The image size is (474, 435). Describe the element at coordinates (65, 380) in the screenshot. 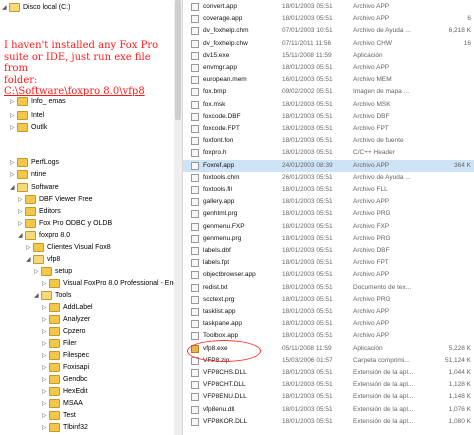

I see `tree-item: ▷ Gendbc` at that location.